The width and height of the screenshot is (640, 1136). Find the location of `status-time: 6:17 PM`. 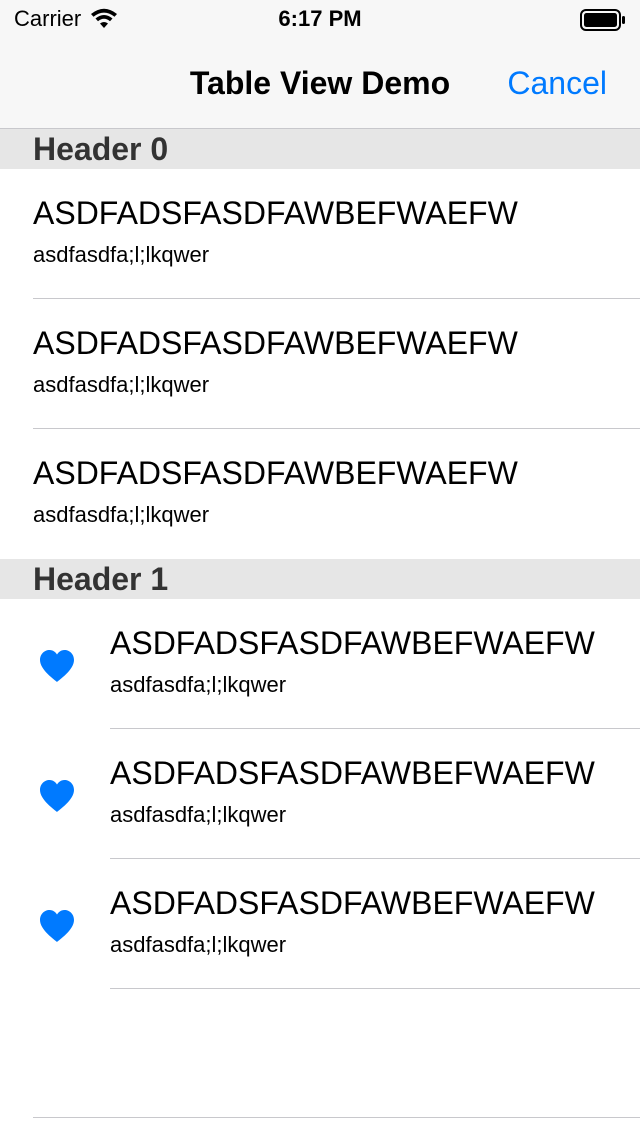

status-time: 6:17 PM is located at coordinates (320, 18).